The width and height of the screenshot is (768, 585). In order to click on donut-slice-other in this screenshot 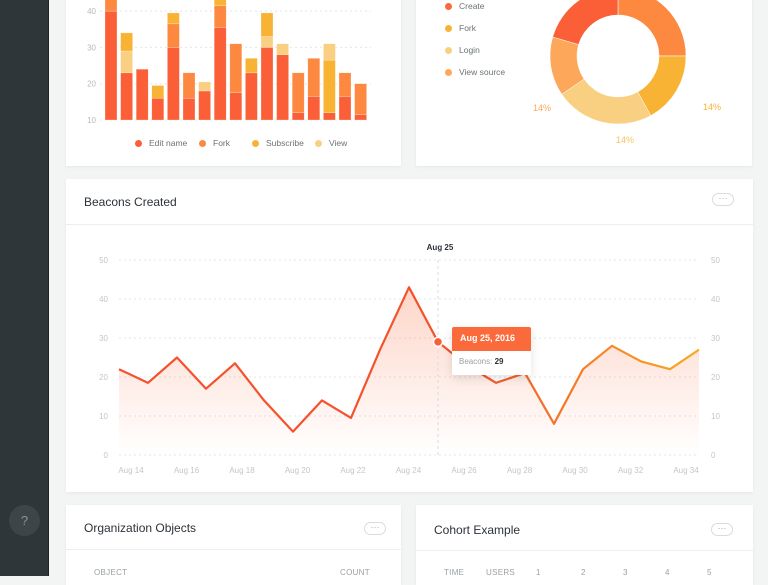, I will do `click(585, 22)`.